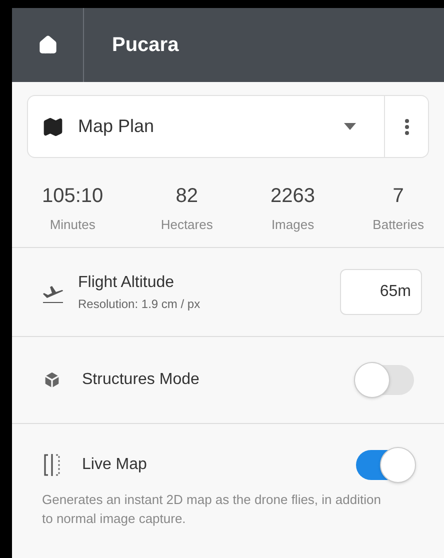 The width and height of the screenshot is (444, 558). What do you see at coordinates (140, 304) in the screenshot?
I see `resolution-text: Resolution: 1.9 cm / px` at bounding box center [140, 304].